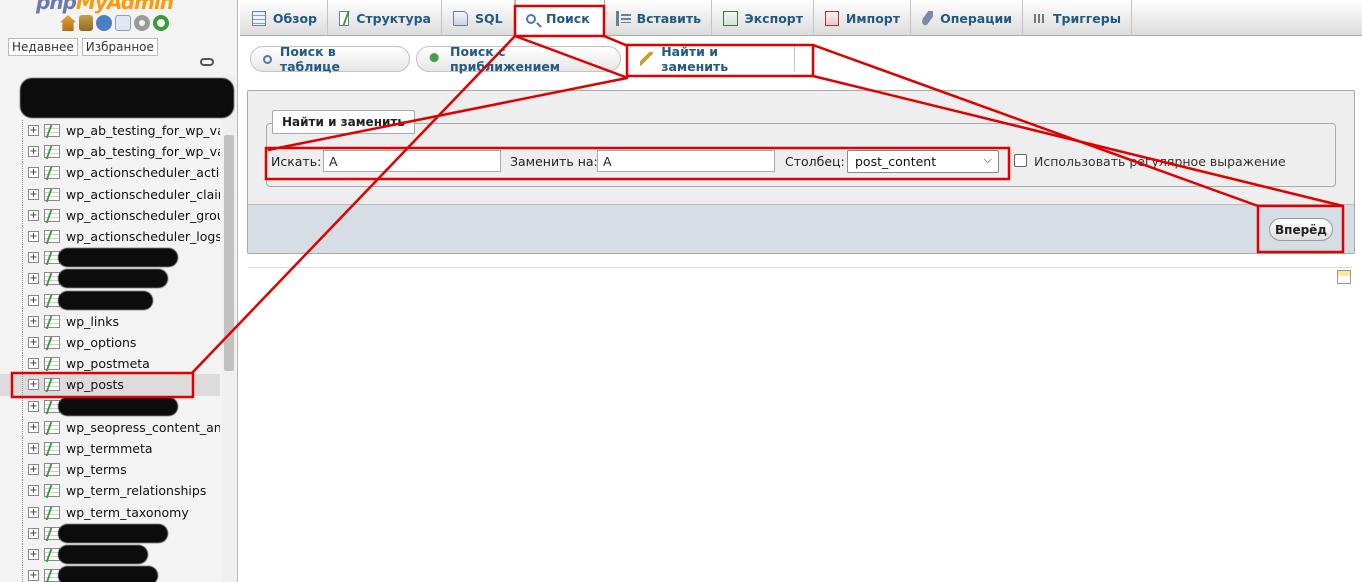 This screenshot has width=1362, height=582. What do you see at coordinates (385, 18) in the screenshot?
I see `tab-structure: Структура` at bounding box center [385, 18].